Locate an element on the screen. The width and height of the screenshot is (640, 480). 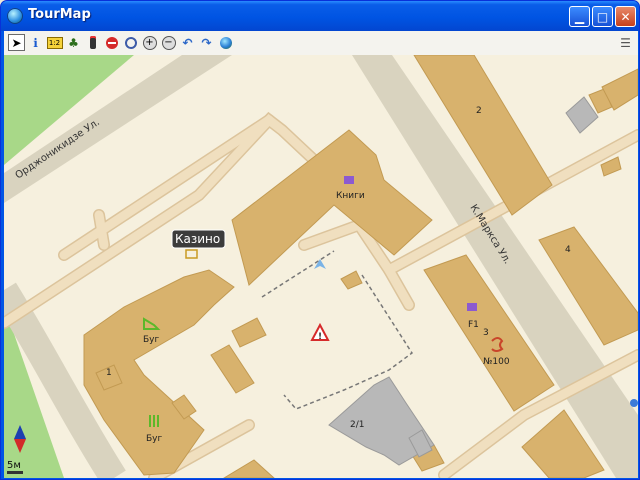
casino-poi: Казино is located at coordinates (198, 244).